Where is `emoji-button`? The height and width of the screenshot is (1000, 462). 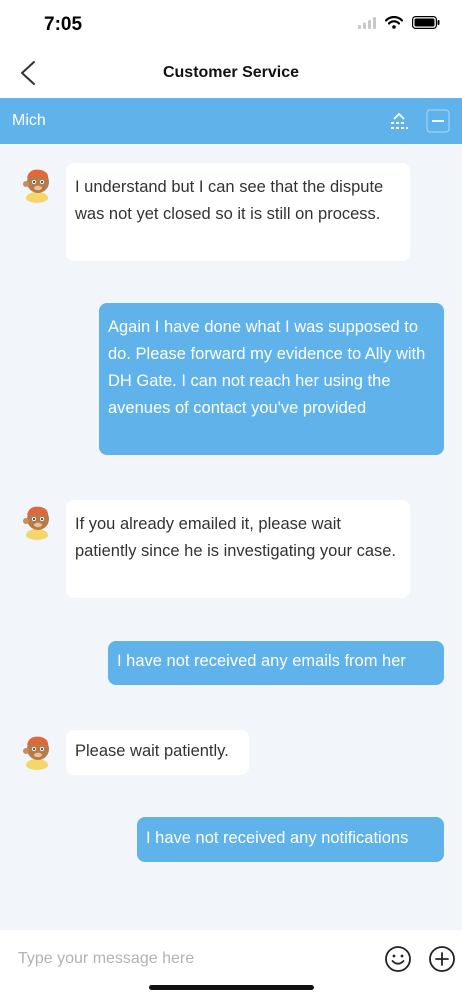 emoji-button is located at coordinates (398, 959).